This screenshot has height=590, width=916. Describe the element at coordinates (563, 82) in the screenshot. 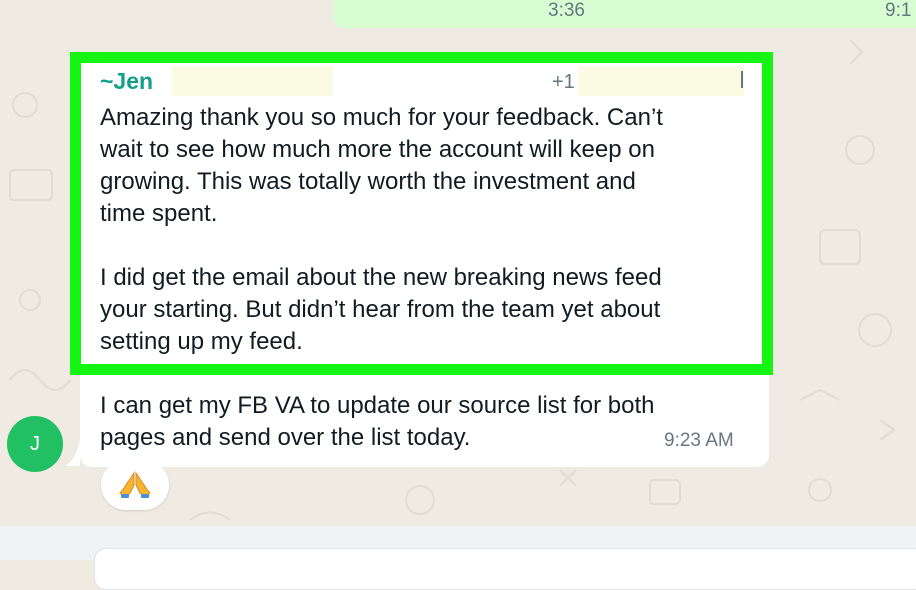

I see `sender-phone: +1` at that location.